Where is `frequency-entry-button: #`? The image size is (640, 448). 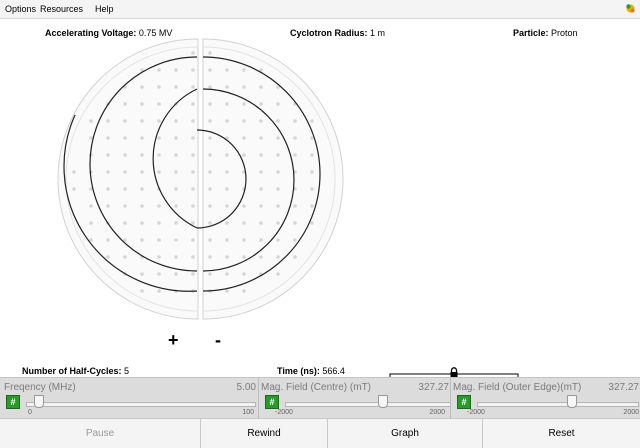
frequency-entry-button: # is located at coordinates (13, 402).